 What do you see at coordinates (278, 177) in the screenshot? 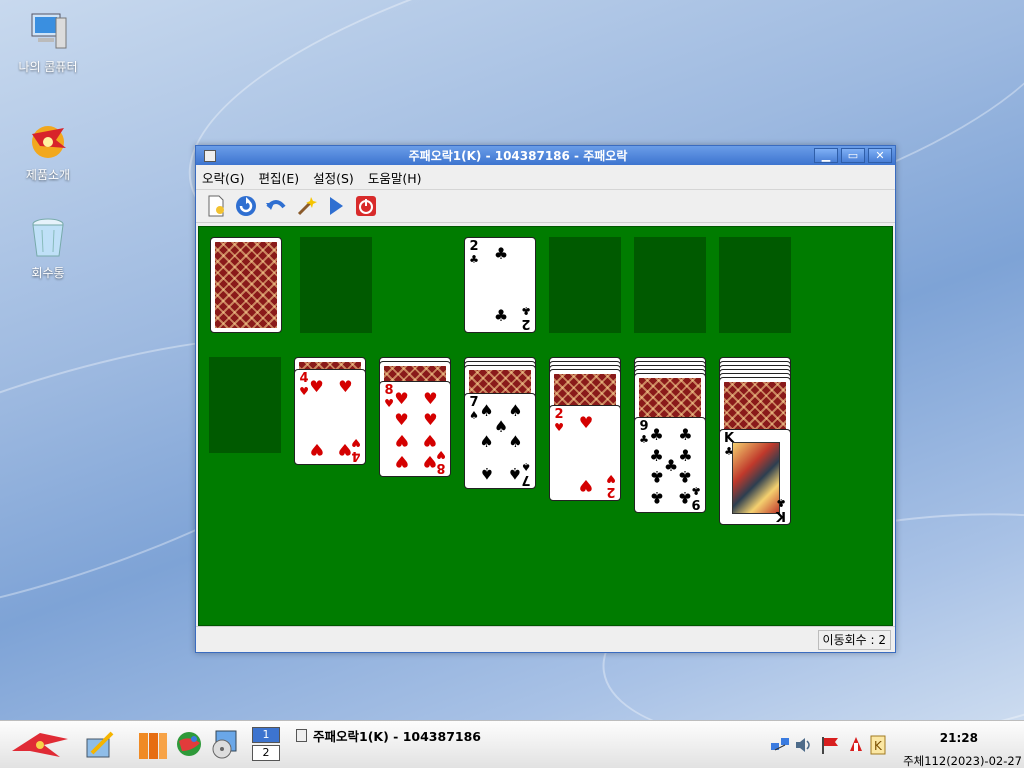
I see `menu-edit: 편집(E)` at bounding box center [278, 177].